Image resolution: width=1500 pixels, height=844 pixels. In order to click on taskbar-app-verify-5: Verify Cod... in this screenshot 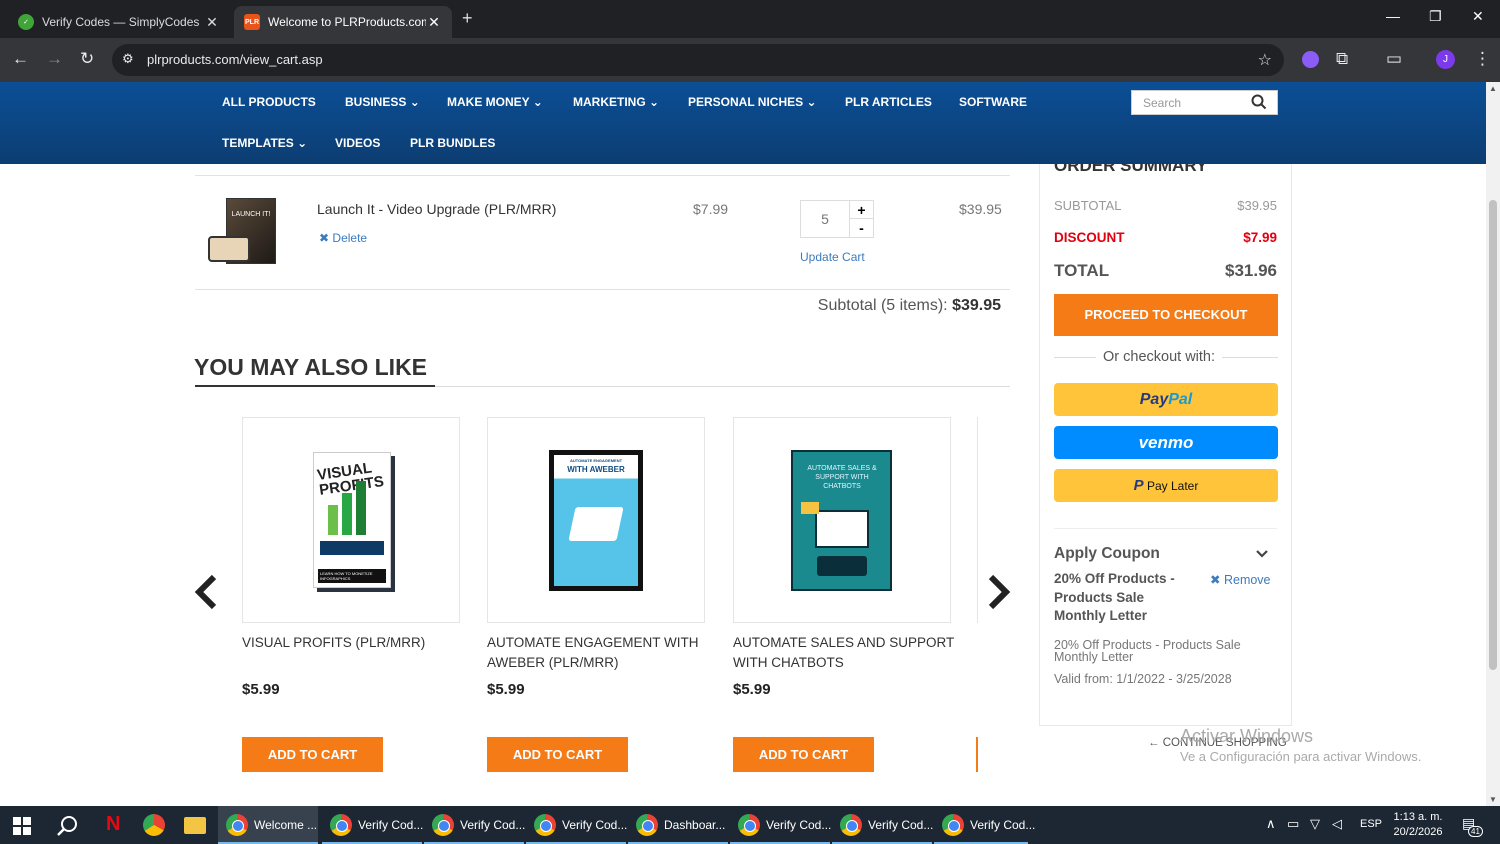, I will do `click(882, 825)`.